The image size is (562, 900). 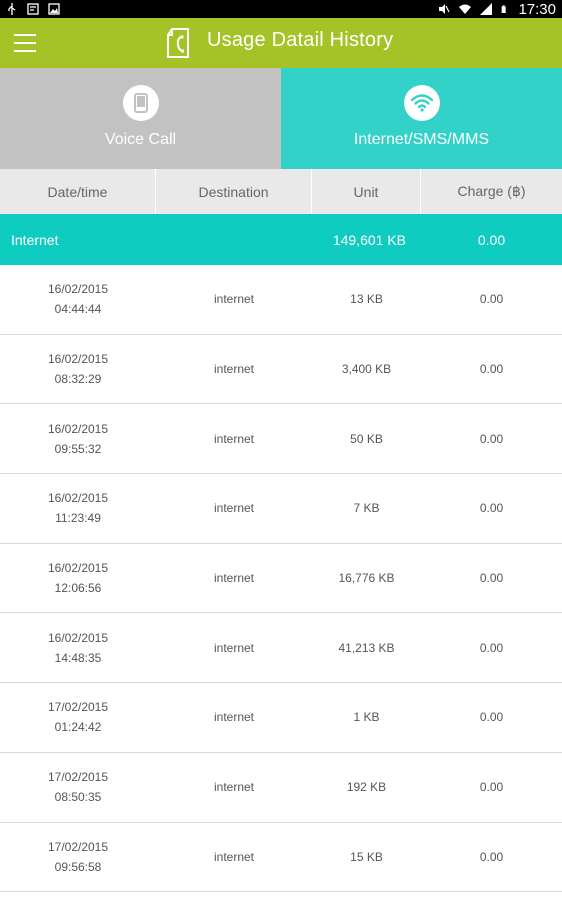 I want to click on row-time: 12:06:56, so click(x=78, y=588).